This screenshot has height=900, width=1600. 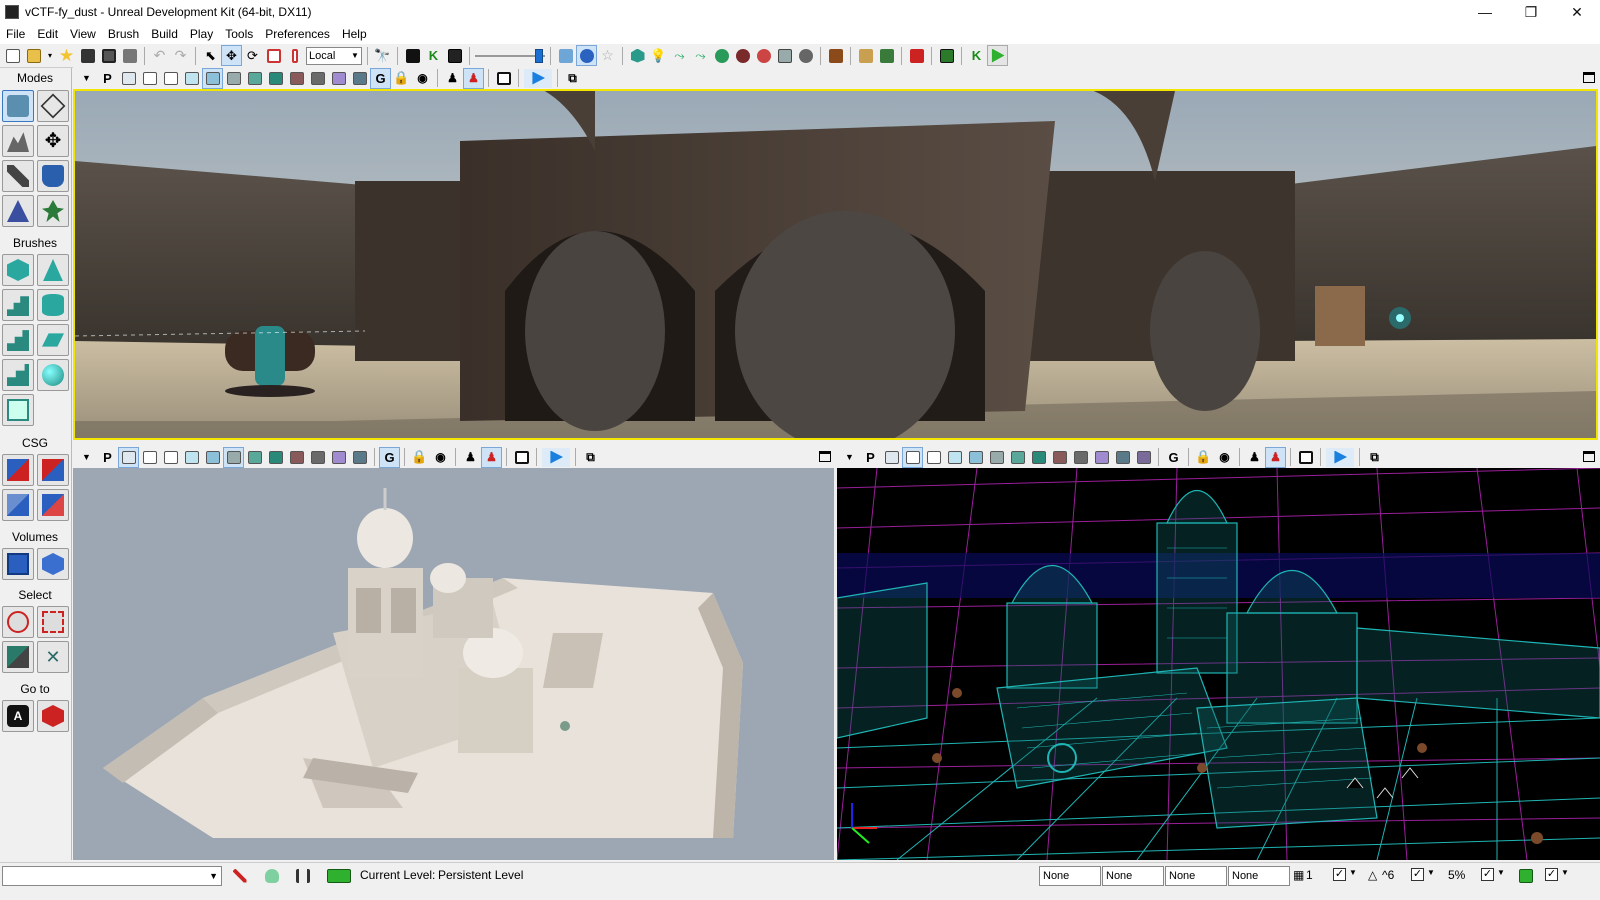 I want to click on csg-add-button, so click(x=18, y=470).